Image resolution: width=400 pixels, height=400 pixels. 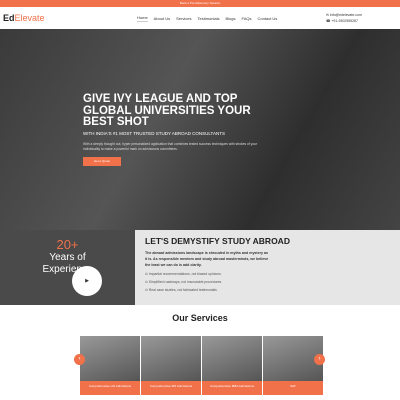 I want to click on logo: Ed Elevate, so click(x=24, y=18).